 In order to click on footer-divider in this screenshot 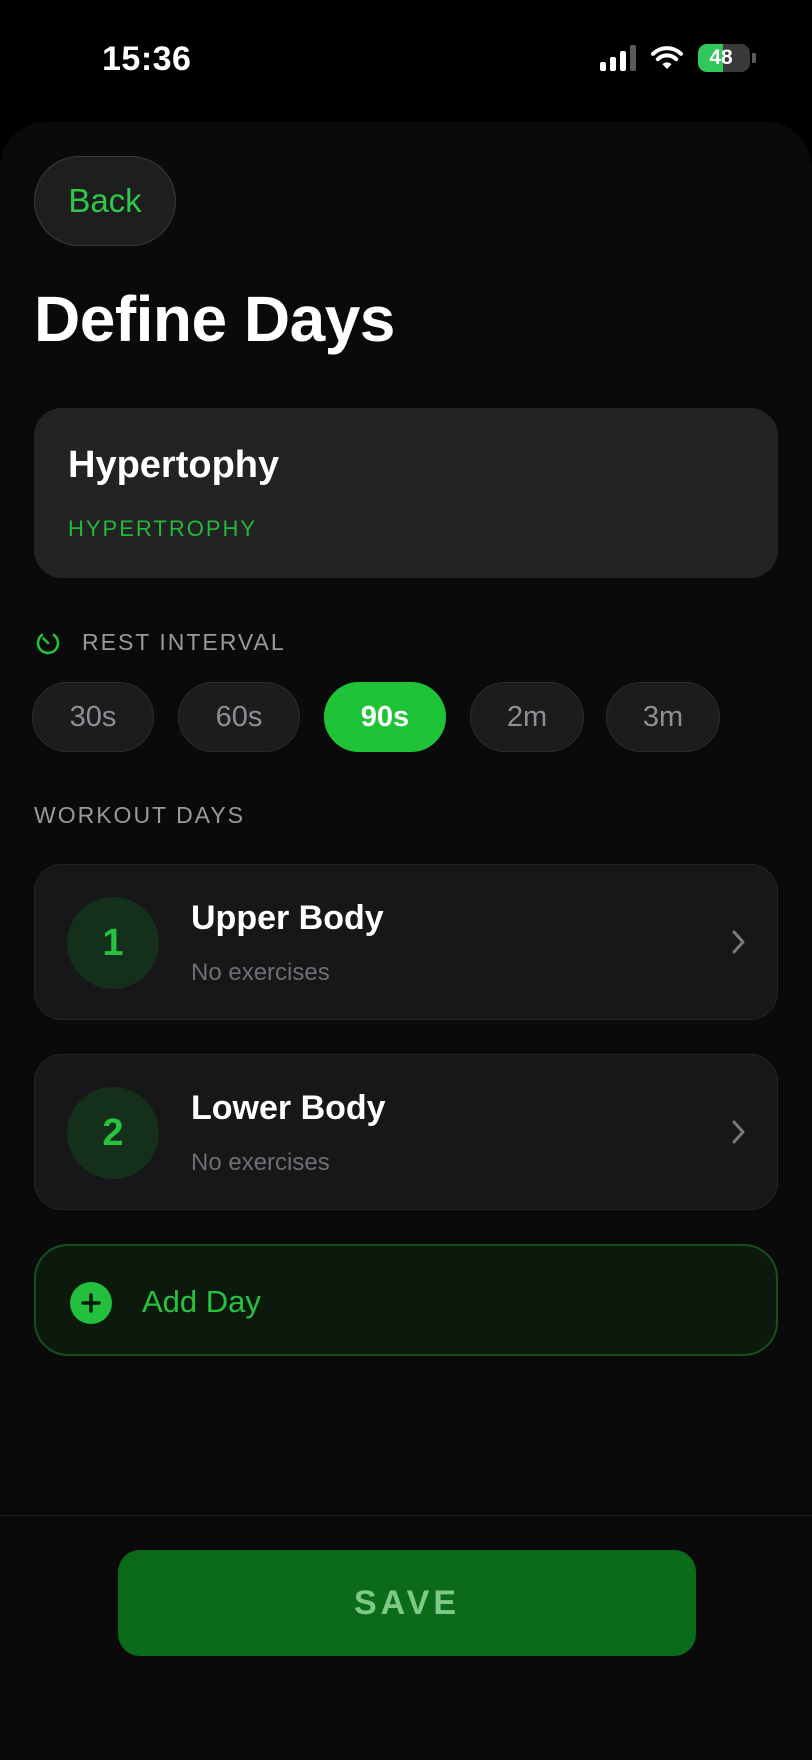, I will do `click(406, 1515)`.